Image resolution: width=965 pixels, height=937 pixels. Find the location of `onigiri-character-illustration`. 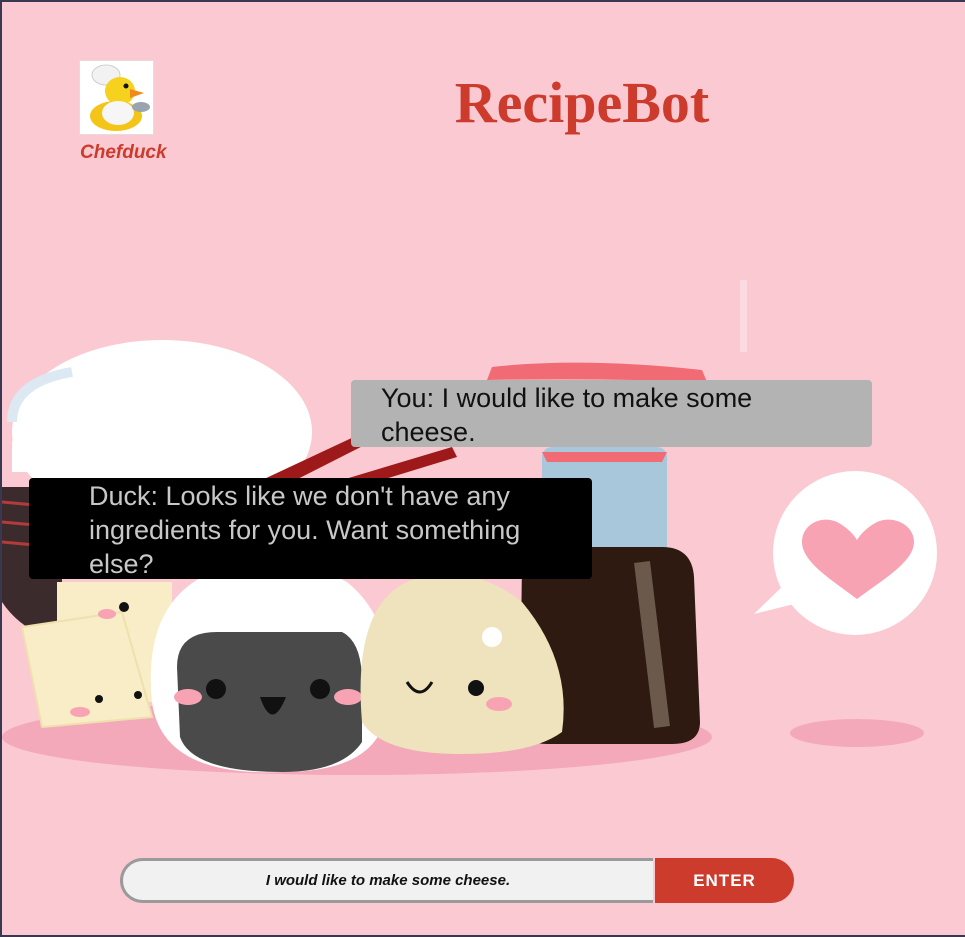

onigiri-character-illustration is located at coordinates (269, 667).